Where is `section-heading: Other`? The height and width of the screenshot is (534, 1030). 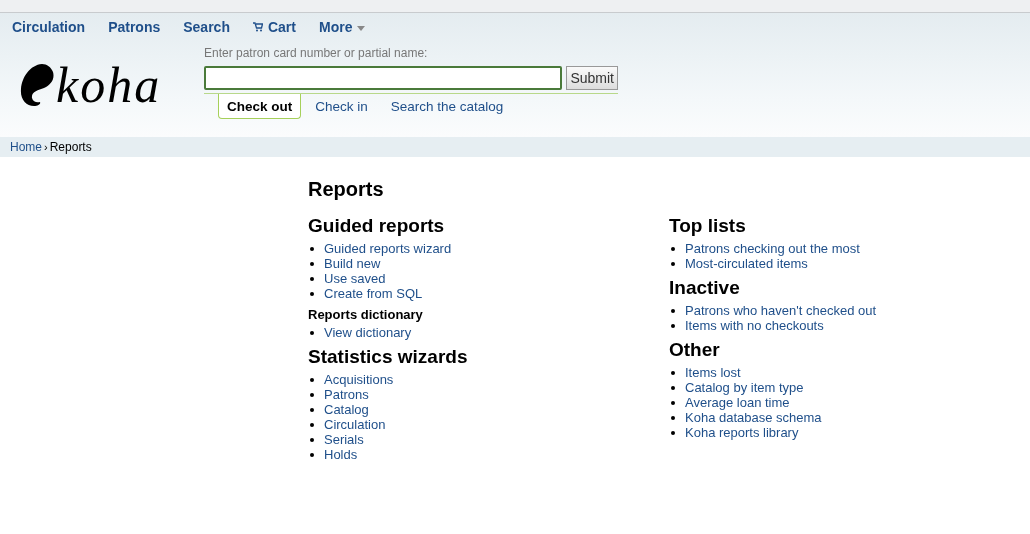 section-heading: Other is located at coordinates (695, 350).